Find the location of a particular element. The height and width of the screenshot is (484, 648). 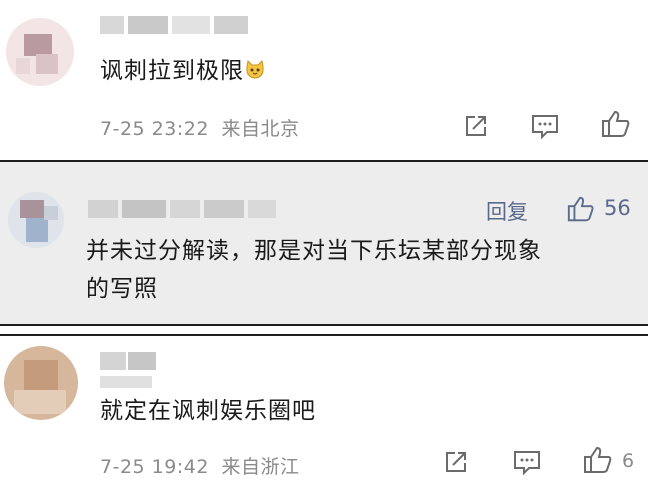

user-badge-blurred is located at coordinates (126, 382).